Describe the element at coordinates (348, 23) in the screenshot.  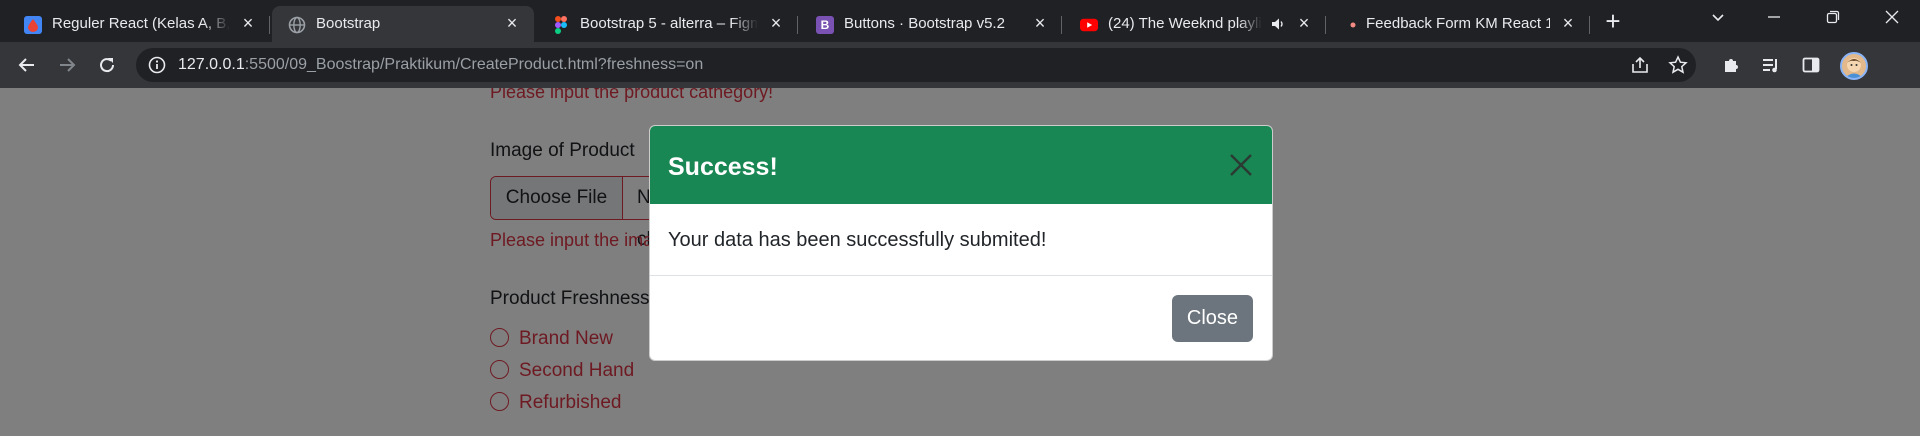
I see `tab-title: Bootstrap` at that location.